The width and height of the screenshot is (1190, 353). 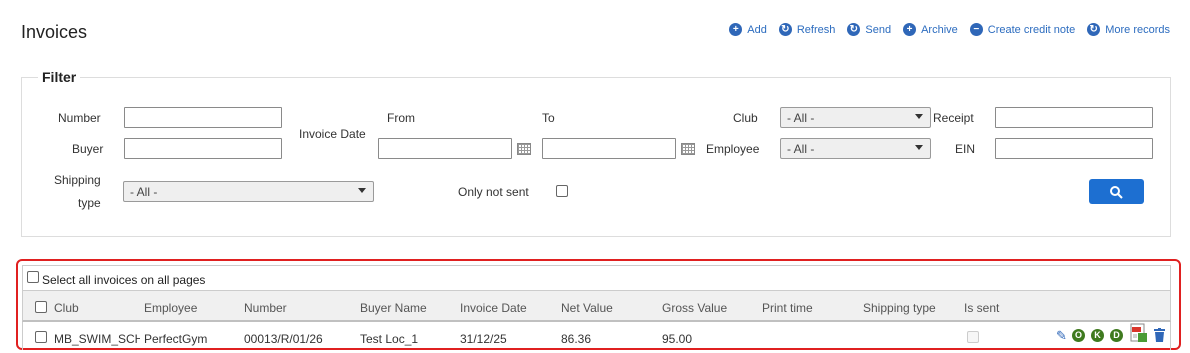 What do you see at coordinates (203, 117) in the screenshot?
I see `number-input` at bounding box center [203, 117].